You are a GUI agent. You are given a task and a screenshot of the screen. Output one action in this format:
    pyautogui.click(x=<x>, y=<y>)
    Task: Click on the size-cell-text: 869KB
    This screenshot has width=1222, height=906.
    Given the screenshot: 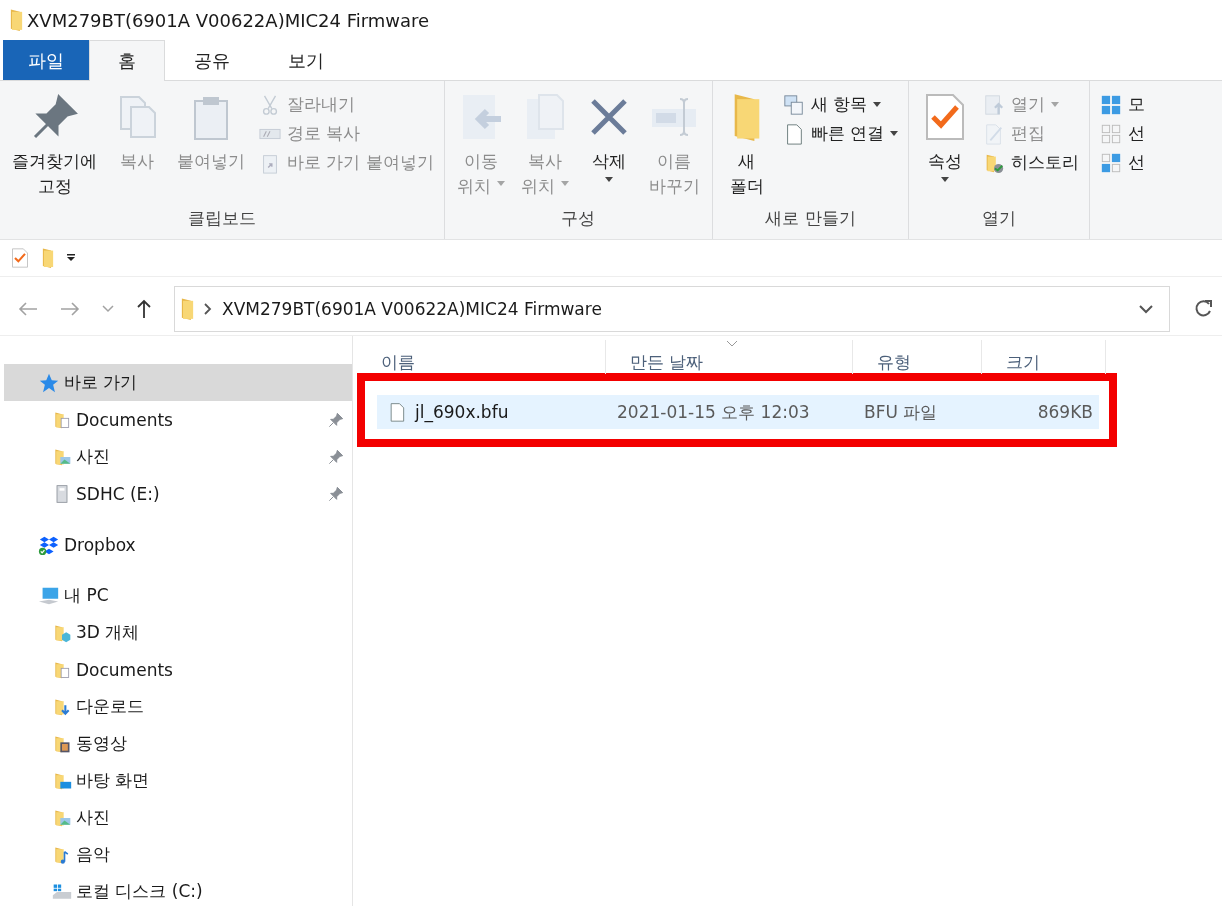 What is the action you would take?
    pyautogui.click(x=1065, y=412)
    